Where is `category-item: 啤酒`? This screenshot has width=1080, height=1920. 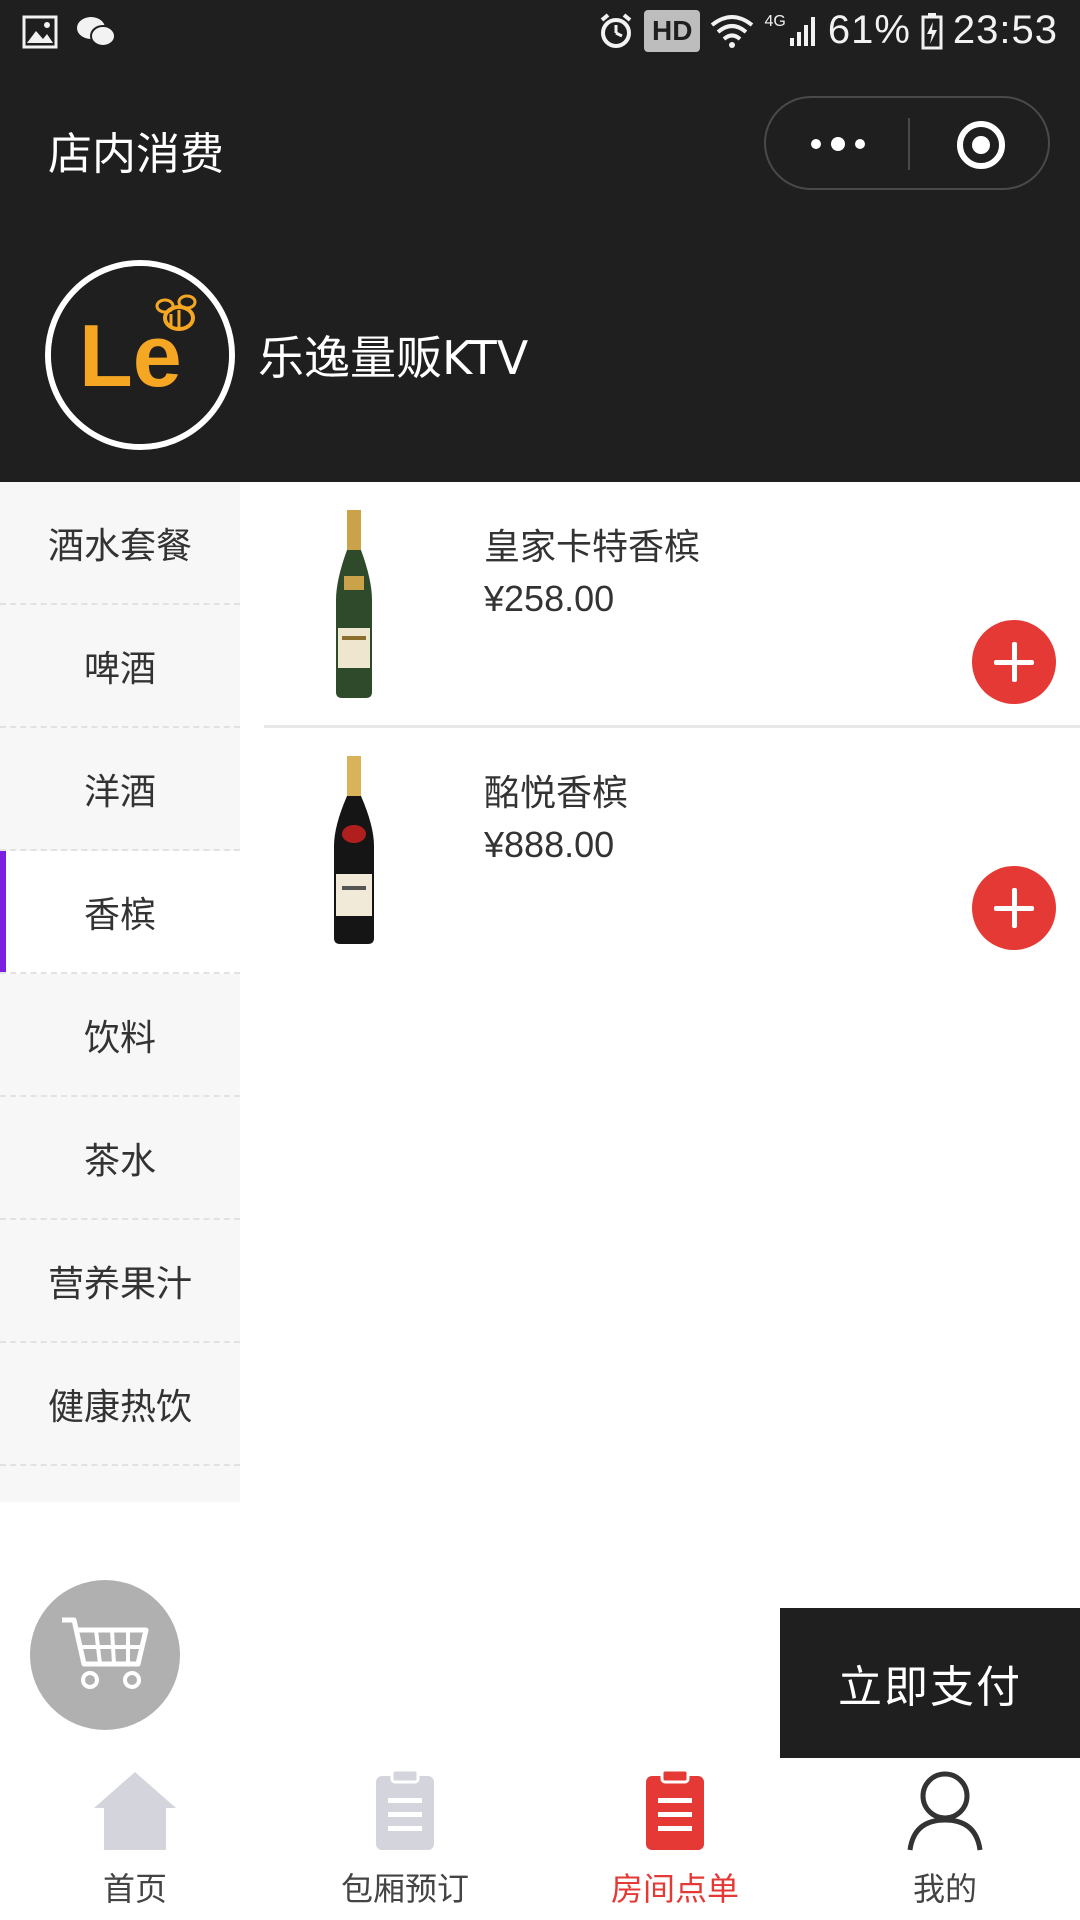 category-item: 啤酒 is located at coordinates (120, 666).